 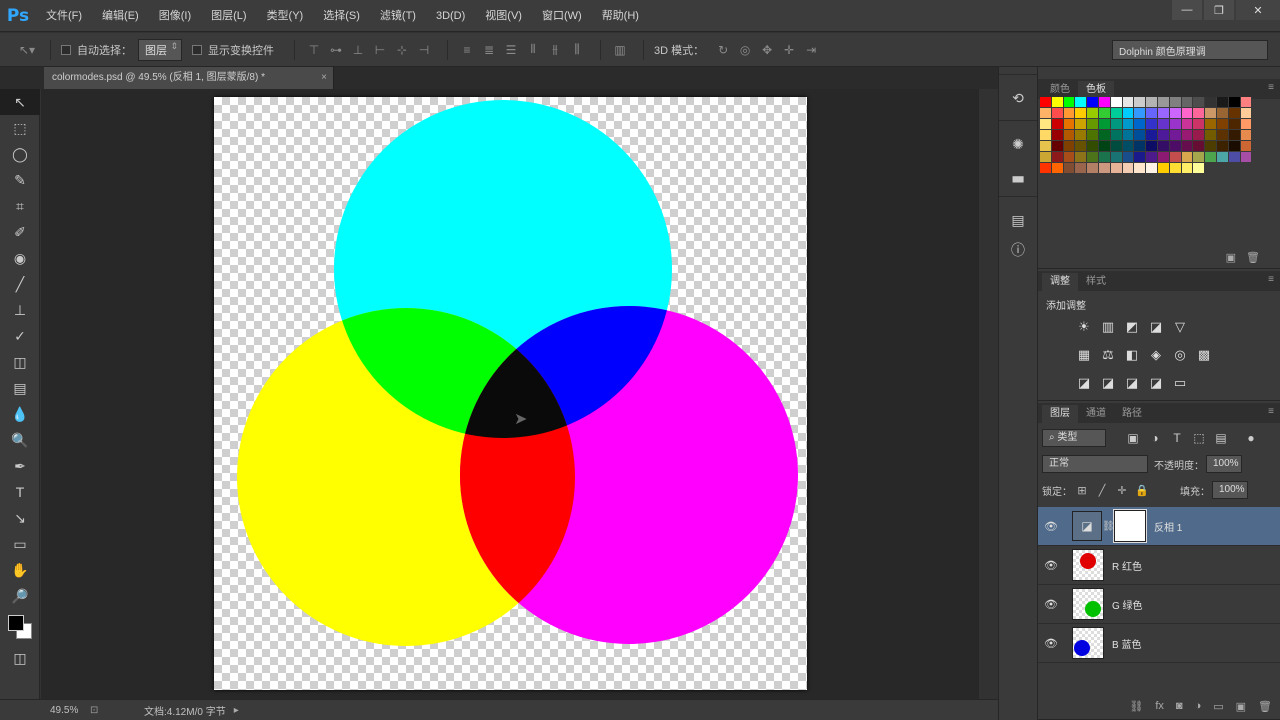 What do you see at coordinates (1180, 383) in the screenshot?
I see `selective-color-icon: ▭` at bounding box center [1180, 383].